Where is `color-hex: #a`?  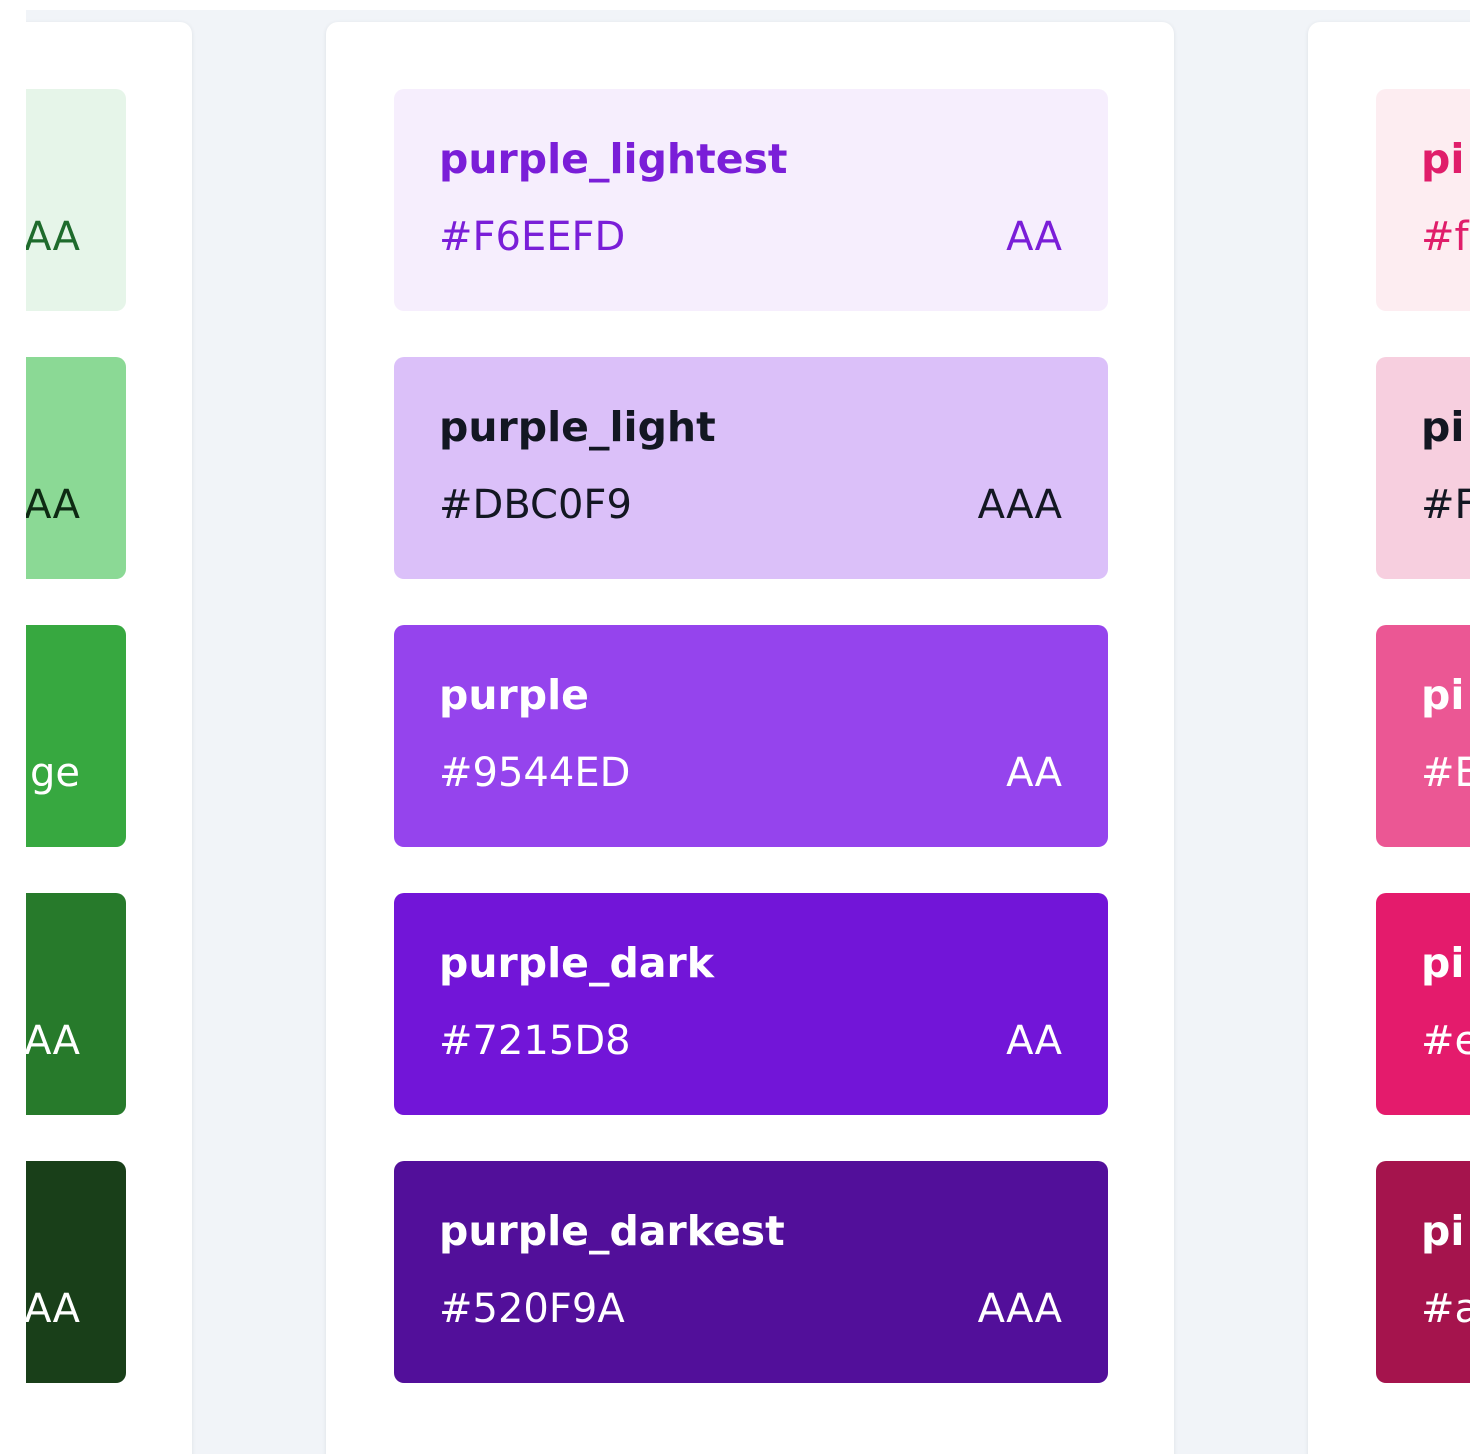 color-hex: #a is located at coordinates (1445, 1309).